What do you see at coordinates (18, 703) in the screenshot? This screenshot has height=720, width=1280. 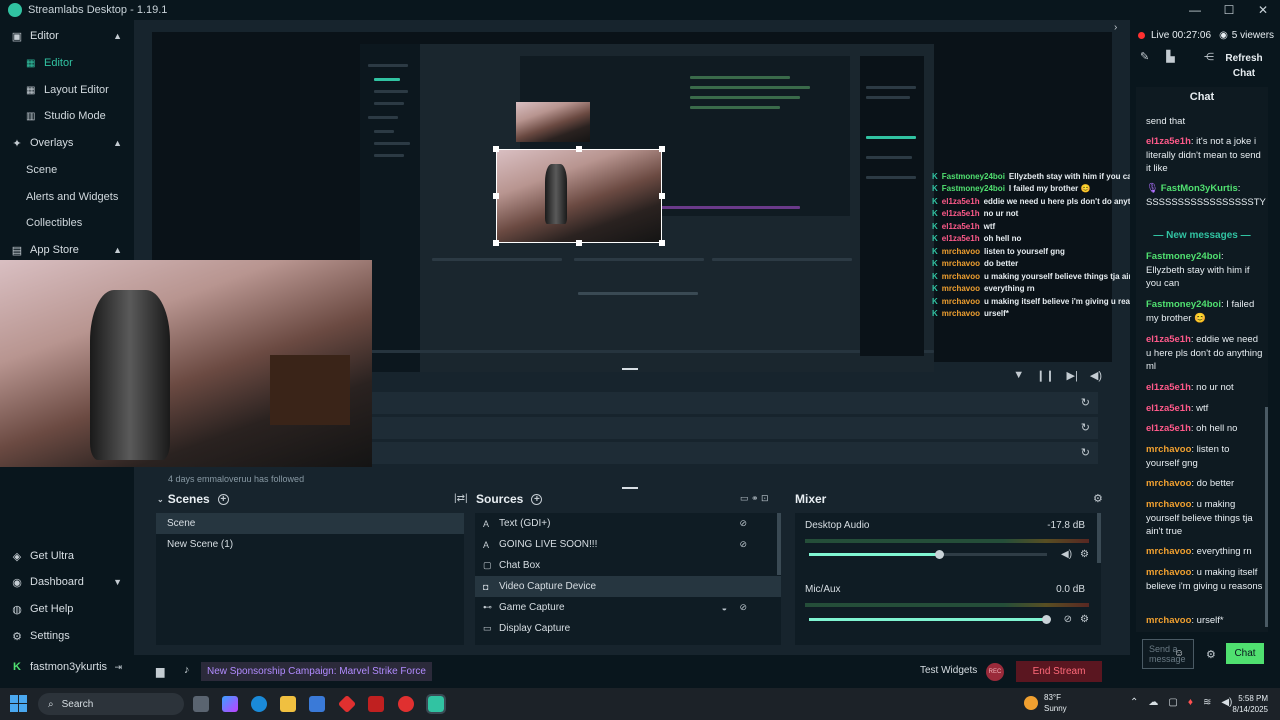 I see `windows-start-icon` at bounding box center [18, 703].